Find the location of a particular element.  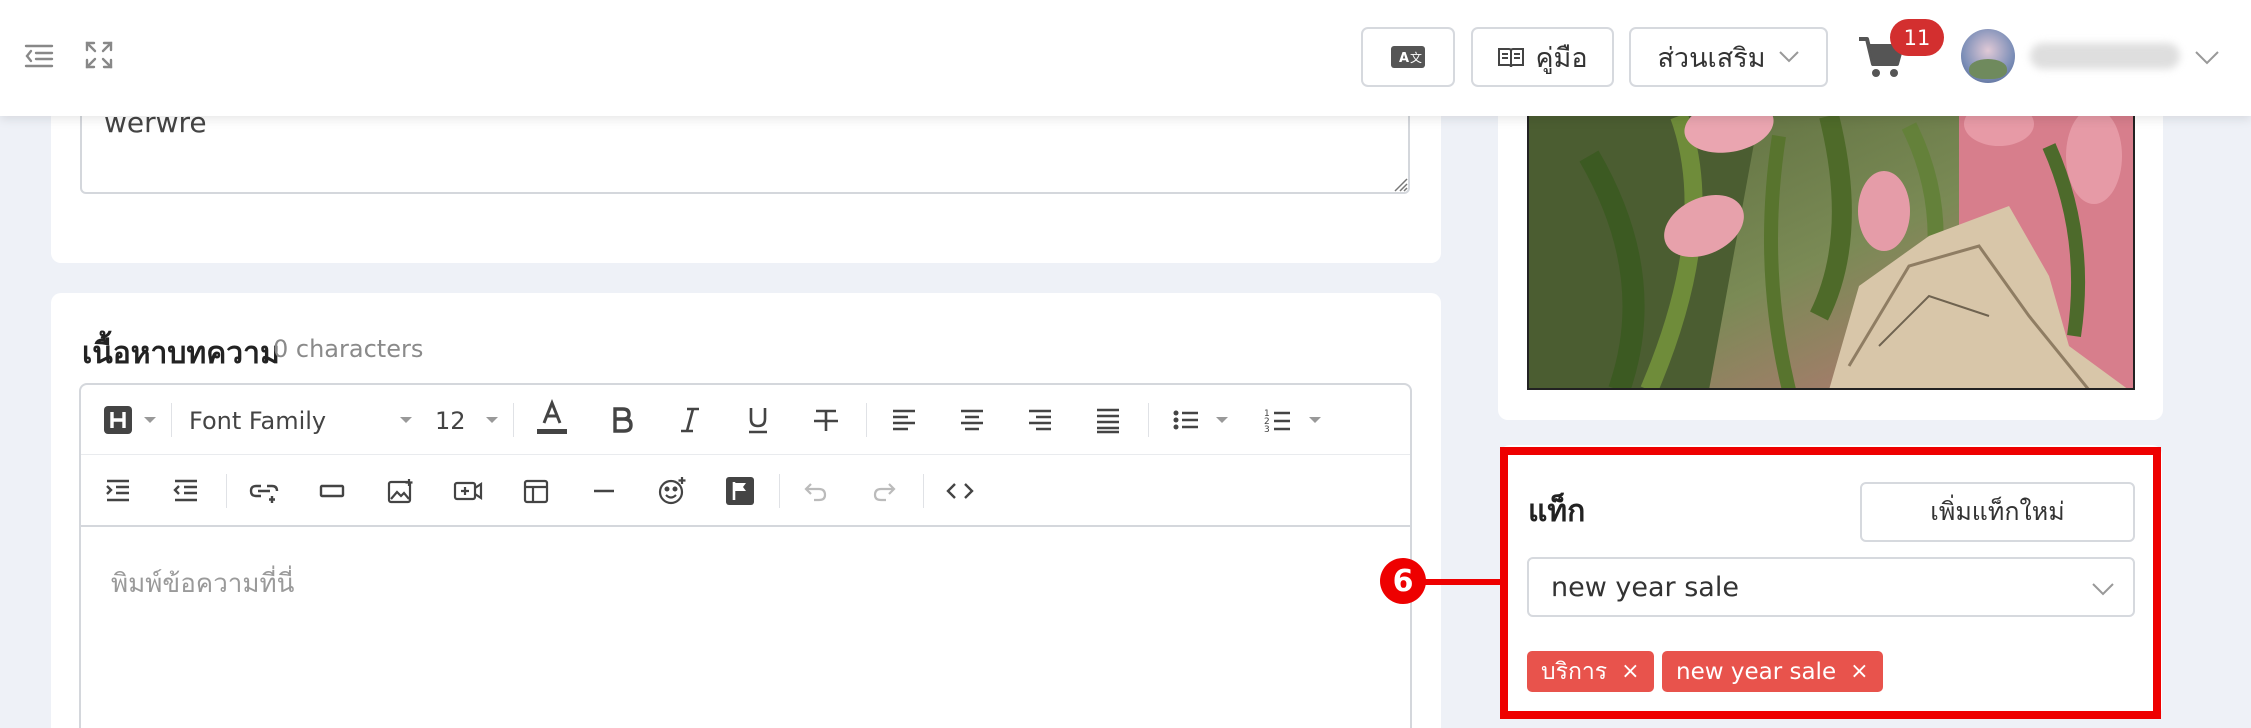

emoji-icon is located at coordinates (672, 491).